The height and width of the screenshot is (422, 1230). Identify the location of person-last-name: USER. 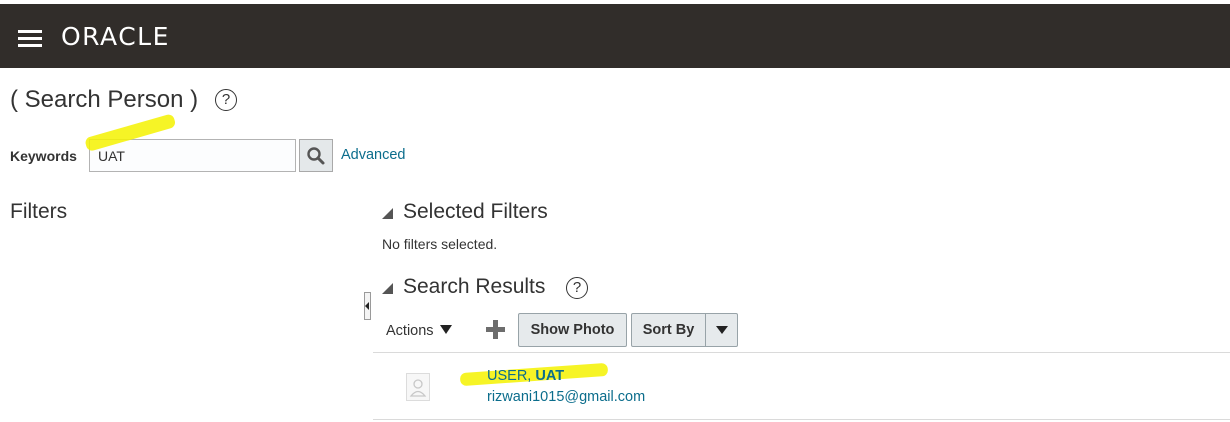
(507, 376).